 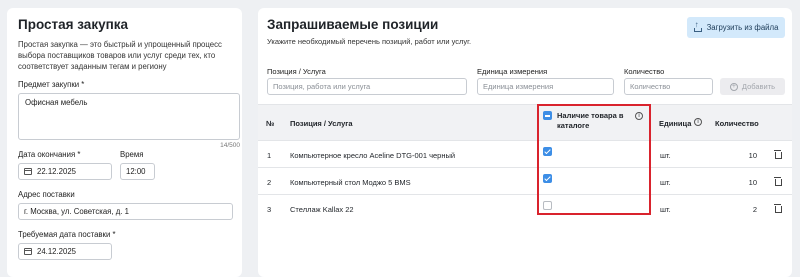 I want to click on add-label: Добавить, so click(x=758, y=86).